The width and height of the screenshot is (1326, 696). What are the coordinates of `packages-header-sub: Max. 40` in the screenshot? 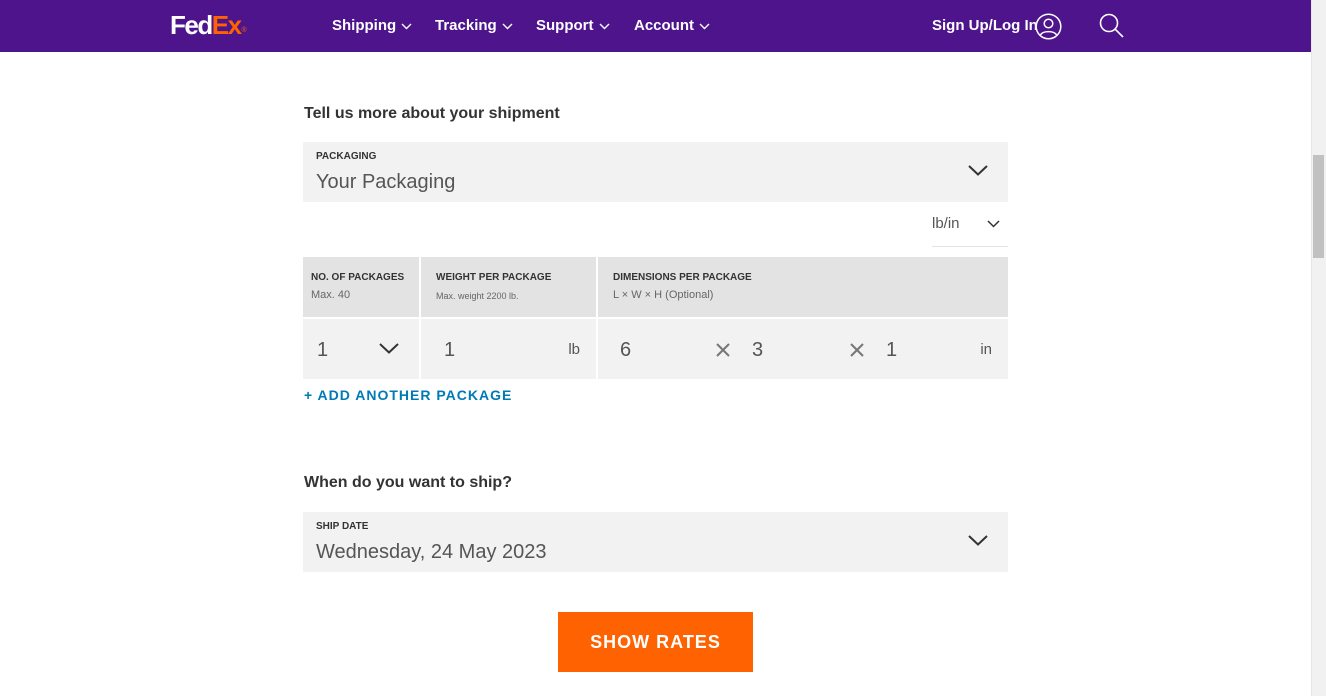 It's located at (331, 295).